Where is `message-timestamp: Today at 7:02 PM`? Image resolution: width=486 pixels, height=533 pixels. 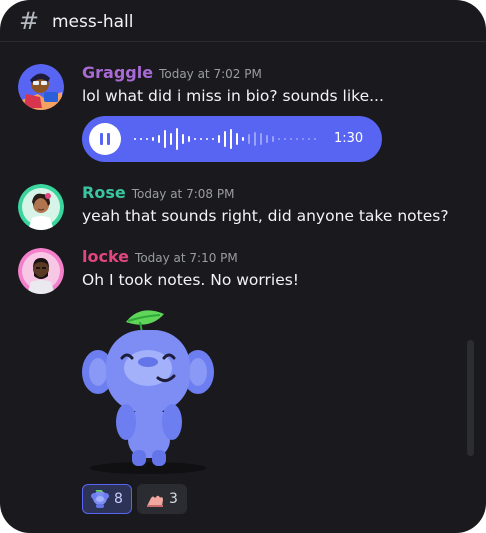 message-timestamp: Today at 7:02 PM is located at coordinates (210, 74).